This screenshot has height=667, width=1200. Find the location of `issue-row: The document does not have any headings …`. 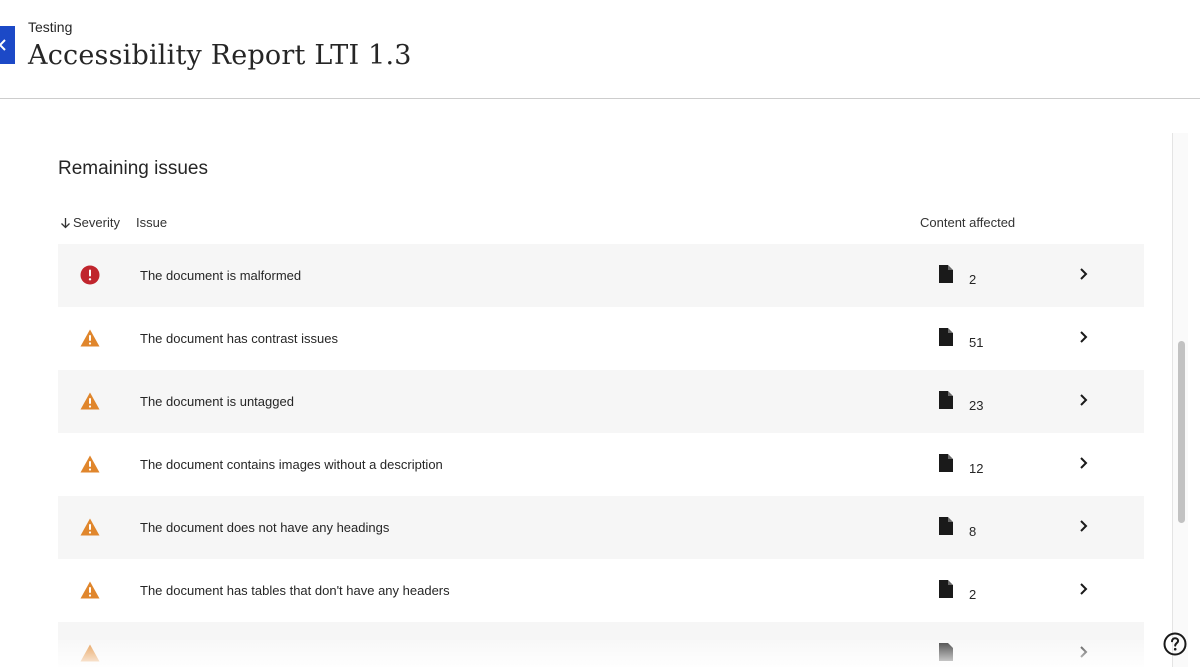

issue-row: The document does not have any headings … is located at coordinates (601, 527).